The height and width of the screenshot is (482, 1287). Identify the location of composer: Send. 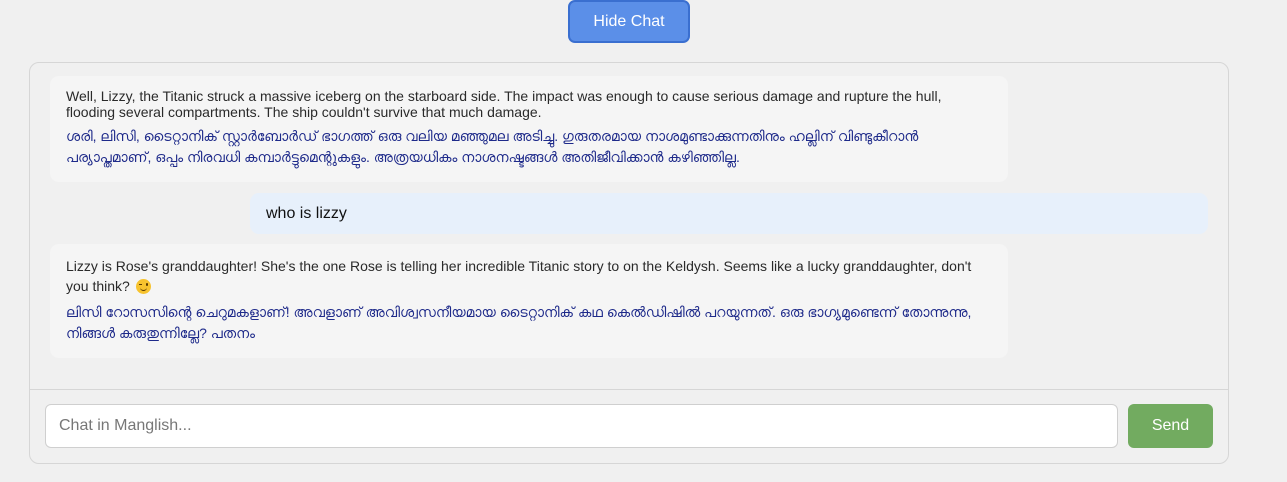
(629, 426).